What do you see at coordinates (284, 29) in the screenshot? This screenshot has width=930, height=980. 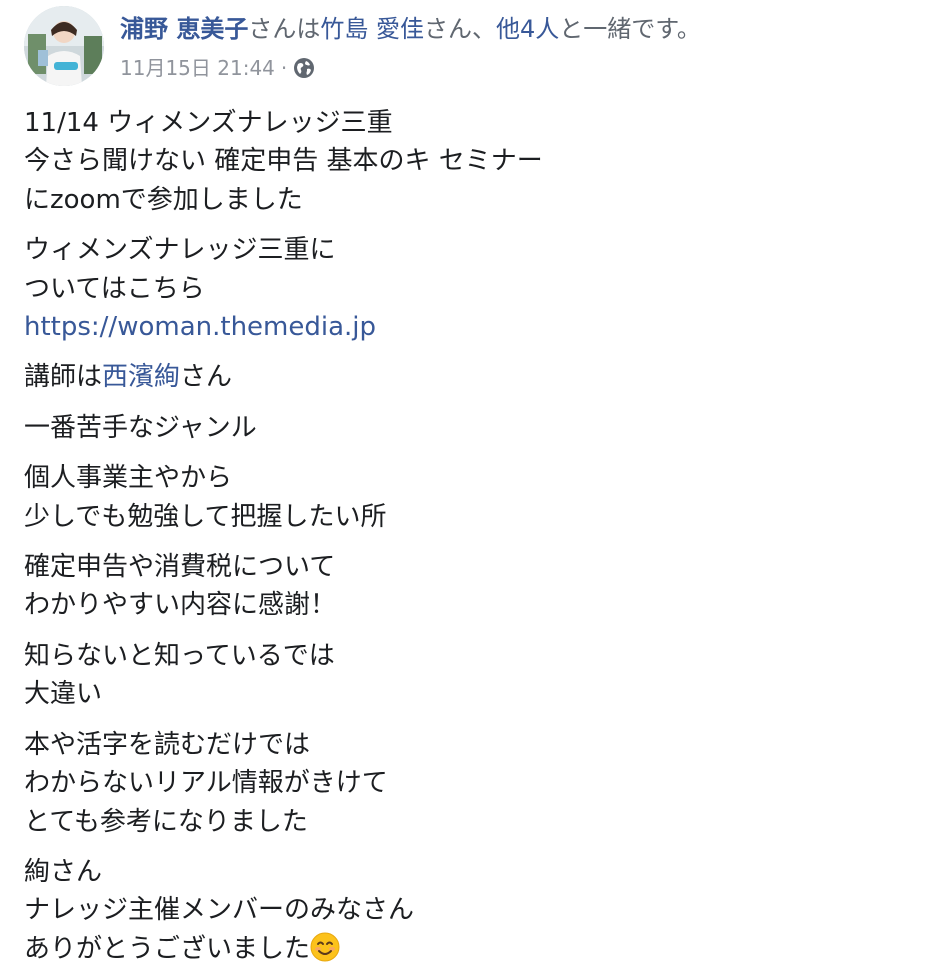 I see `header-text-with: さんは` at bounding box center [284, 29].